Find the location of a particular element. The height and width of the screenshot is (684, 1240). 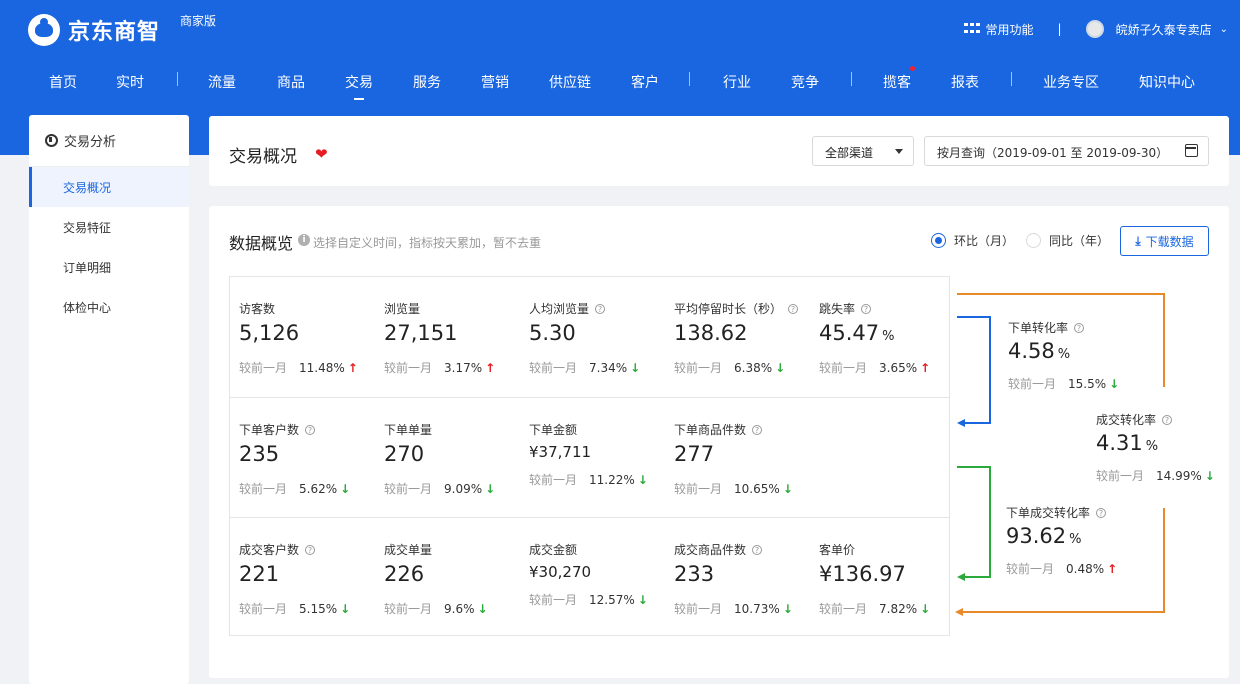

trade-analysis-icon is located at coordinates (51, 140).